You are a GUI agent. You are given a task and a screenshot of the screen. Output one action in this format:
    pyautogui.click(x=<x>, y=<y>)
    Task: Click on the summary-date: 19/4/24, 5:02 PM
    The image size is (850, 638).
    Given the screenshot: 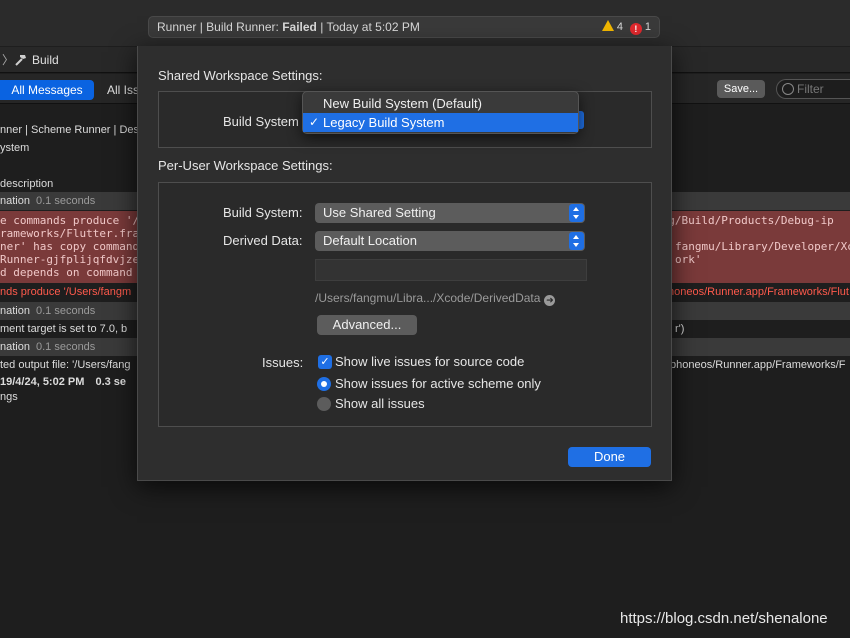 What is the action you would take?
    pyautogui.click(x=42, y=382)
    